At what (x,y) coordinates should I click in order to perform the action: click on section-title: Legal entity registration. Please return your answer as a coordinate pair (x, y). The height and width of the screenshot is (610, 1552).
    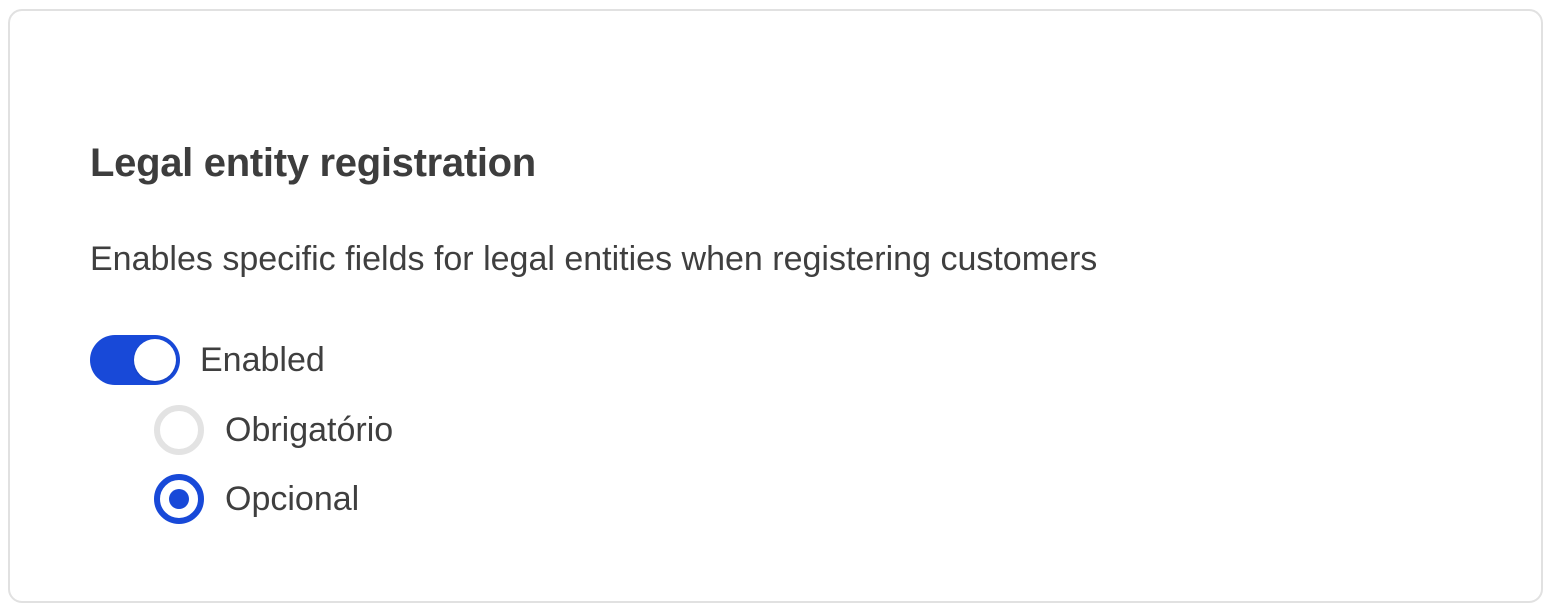
    Looking at the image, I should click on (313, 163).